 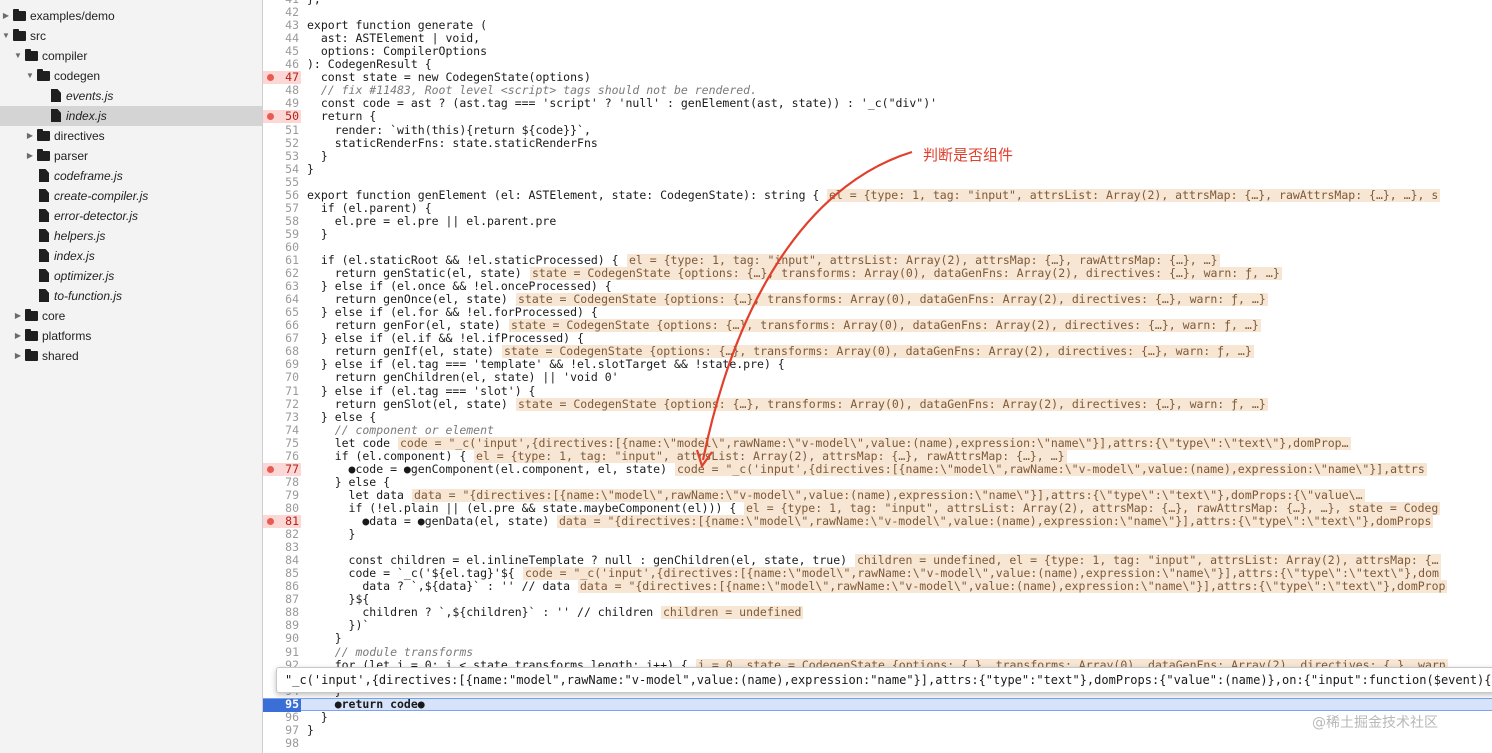 What do you see at coordinates (877, 717) in the screenshot?
I see `code-line: 96 }` at bounding box center [877, 717].